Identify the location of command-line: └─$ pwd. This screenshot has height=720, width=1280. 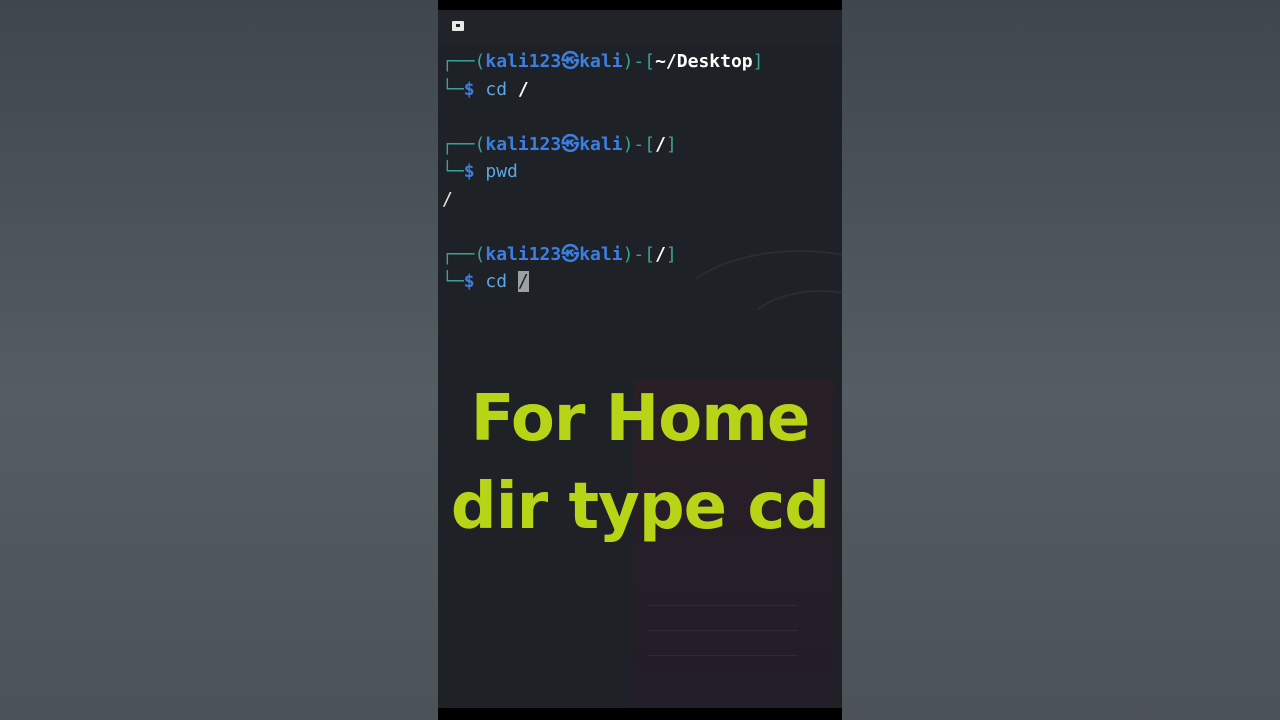
(480, 171).